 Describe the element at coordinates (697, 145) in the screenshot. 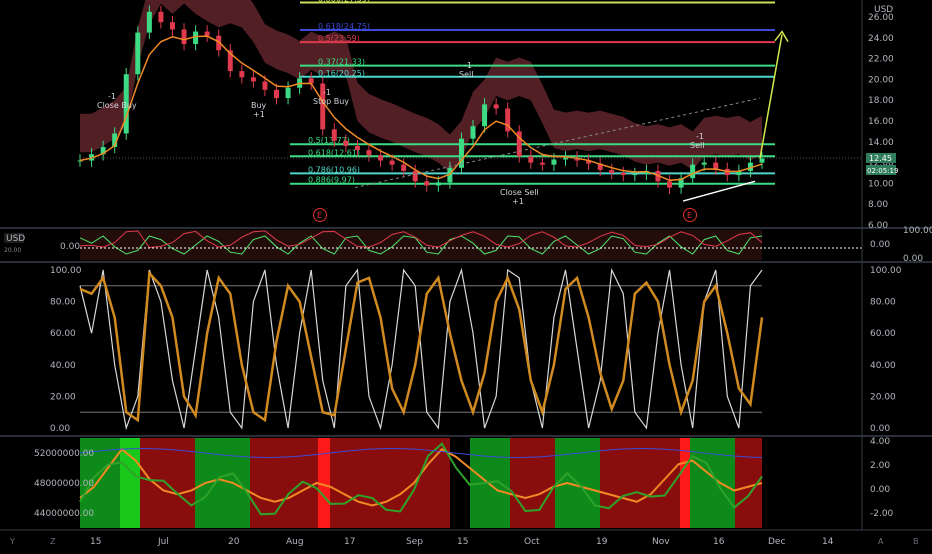

I see `sell-2-text: Sell` at that location.